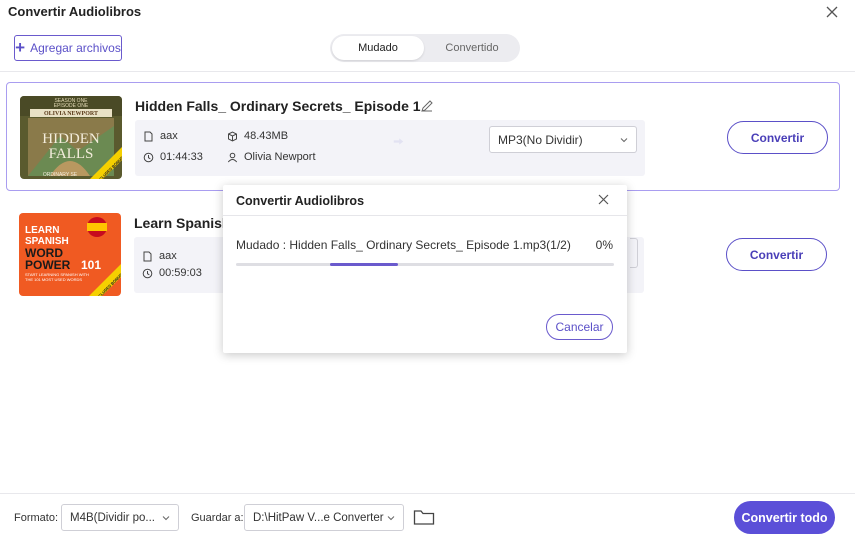  What do you see at coordinates (232, 157) in the screenshot?
I see `user-icon` at bounding box center [232, 157].